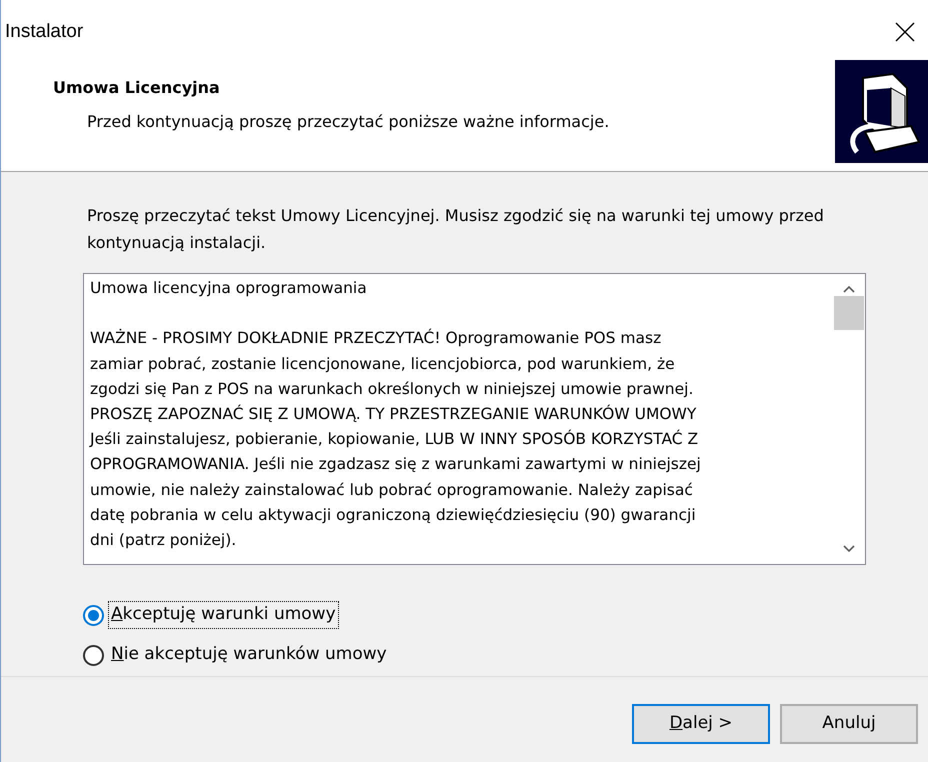 The height and width of the screenshot is (762, 928). I want to click on radio-label: Nie akceptuję warunków umowy, so click(249, 655).